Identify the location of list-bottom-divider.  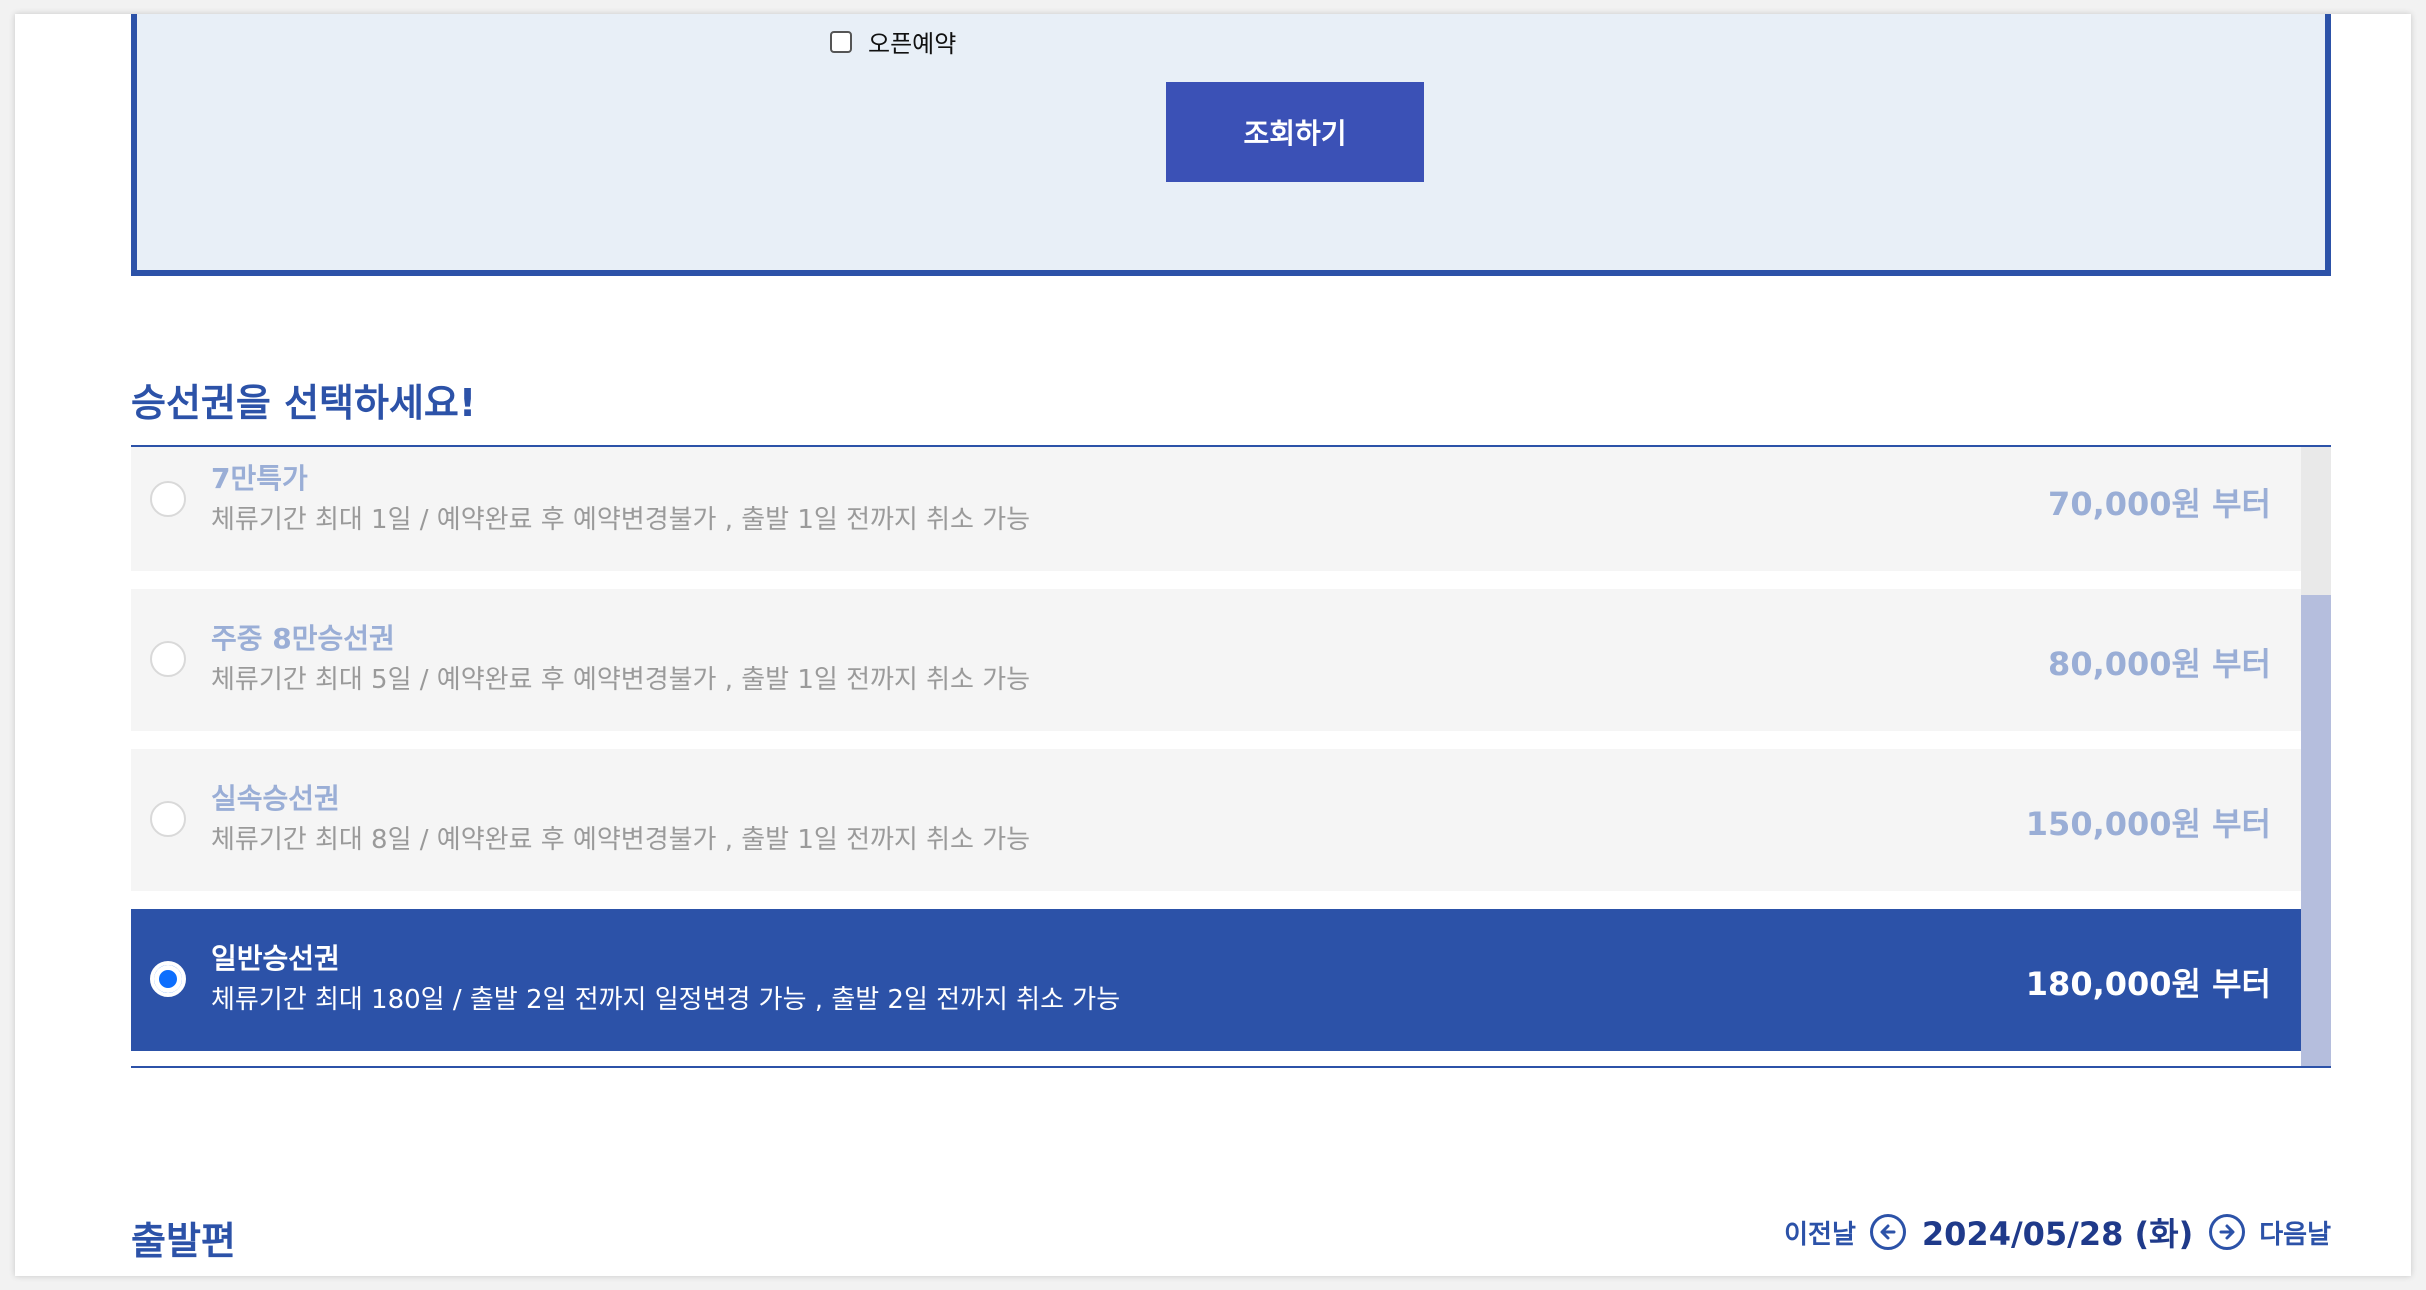
(1231, 1067).